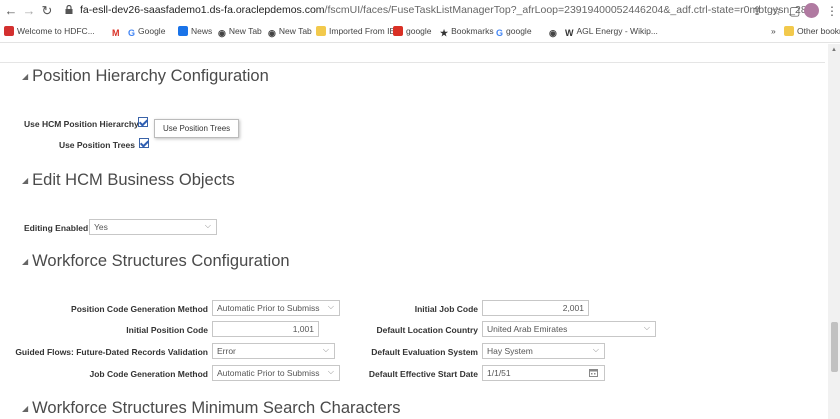 The image size is (840, 419). What do you see at coordinates (834, 50) in the screenshot?
I see `scroll-up-icon: ▲` at bounding box center [834, 50].